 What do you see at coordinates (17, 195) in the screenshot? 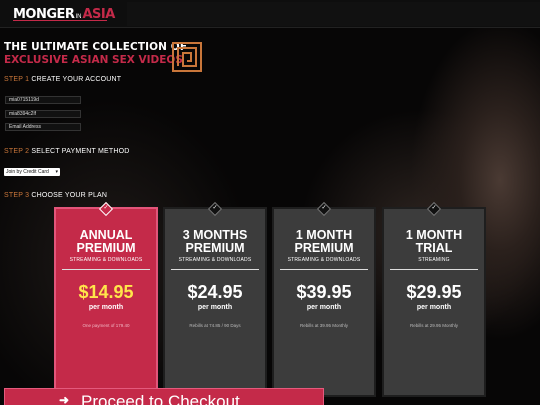
I see `step-3-number: STEP 3` at bounding box center [17, 195].